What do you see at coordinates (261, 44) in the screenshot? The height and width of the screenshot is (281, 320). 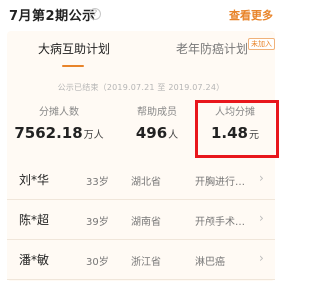 I see `not-joined-badge: 未加入` at bounding box center [261, 44].